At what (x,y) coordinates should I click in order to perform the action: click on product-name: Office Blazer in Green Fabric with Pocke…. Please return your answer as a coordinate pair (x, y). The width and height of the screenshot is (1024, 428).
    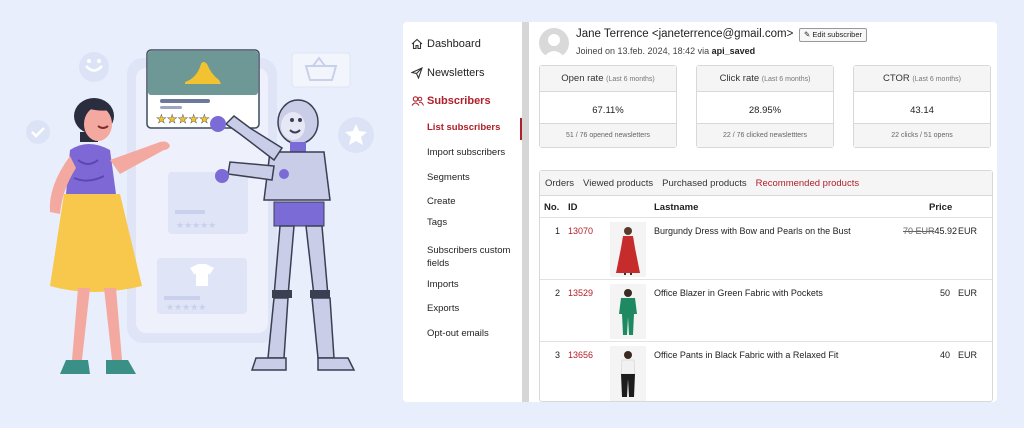
    Looking at the image, I should click on (738, 293).